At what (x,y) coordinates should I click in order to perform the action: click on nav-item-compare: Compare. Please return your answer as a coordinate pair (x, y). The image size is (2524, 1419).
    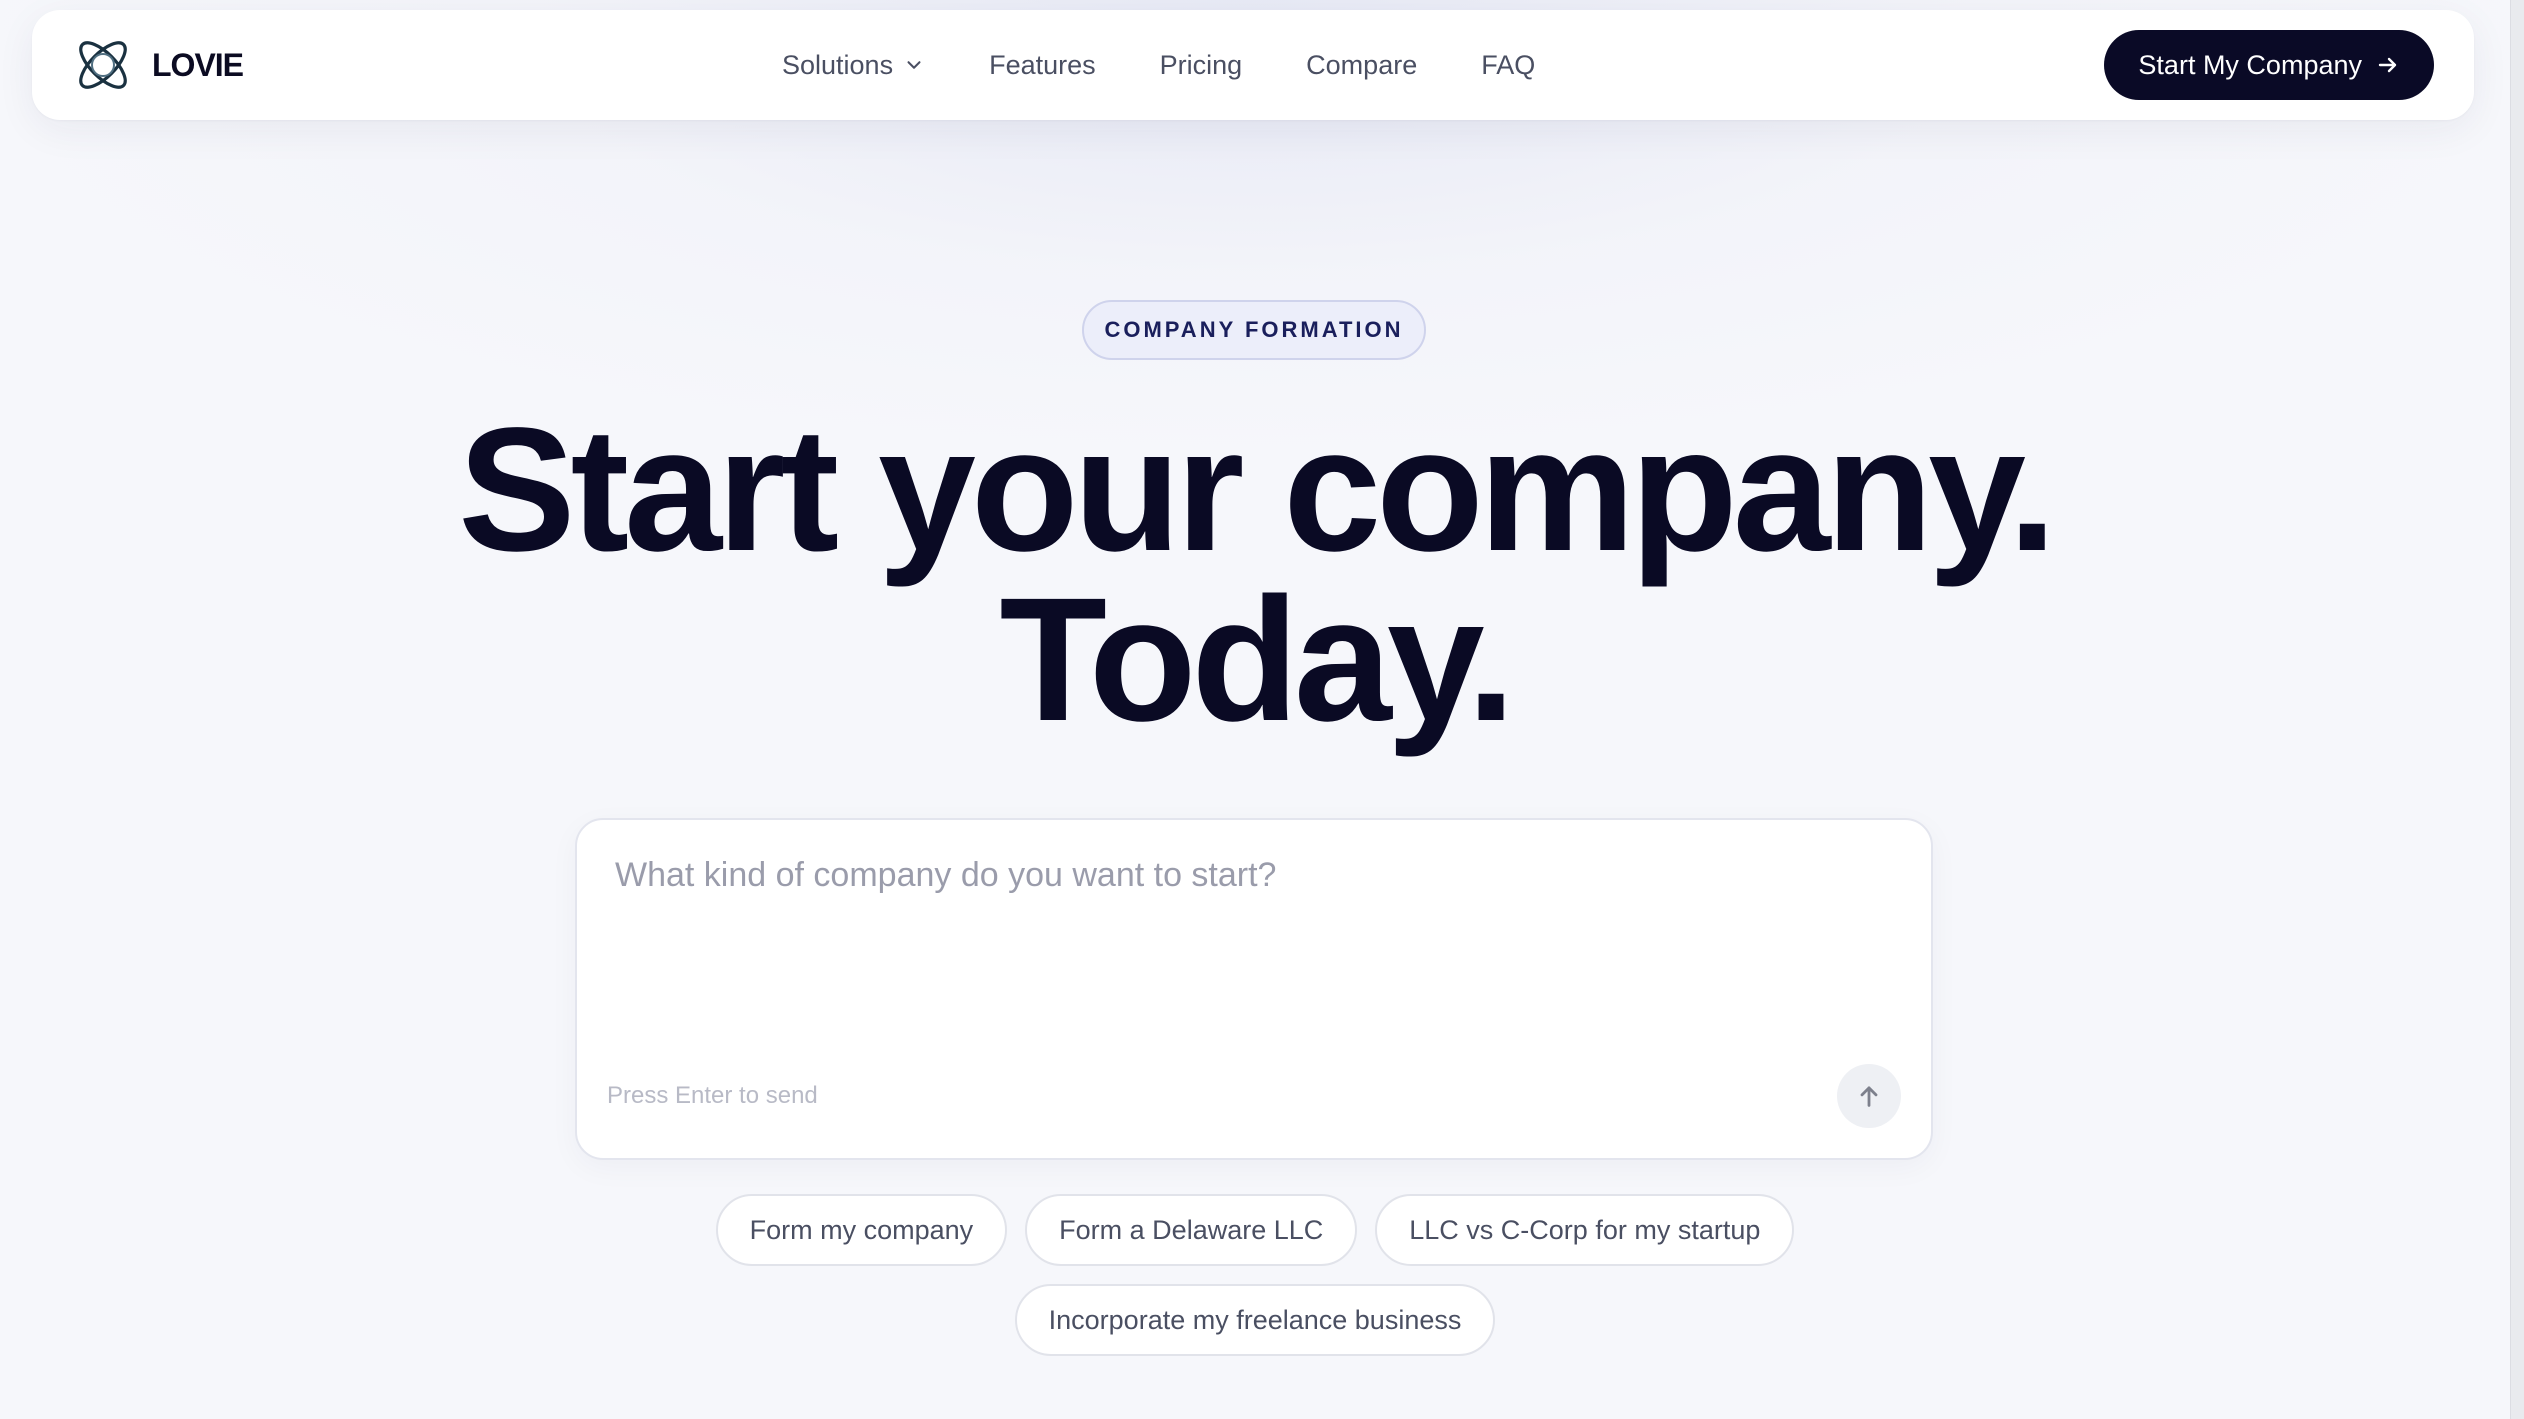
    Looking at the image, I should click on (1361, 65).